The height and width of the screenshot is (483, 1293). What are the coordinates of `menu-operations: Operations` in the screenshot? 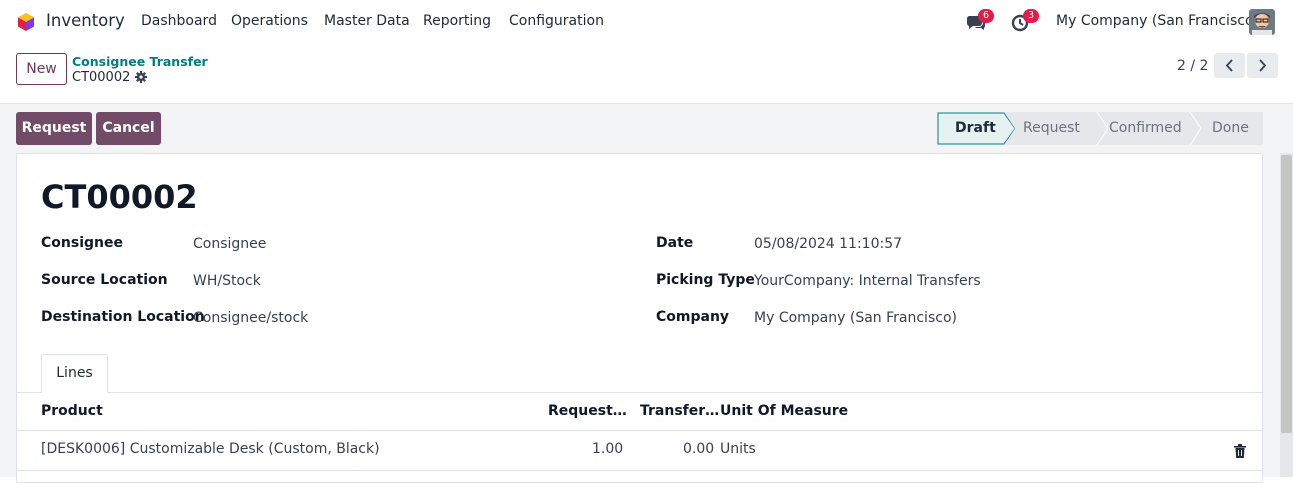 It's located at (269, 21).